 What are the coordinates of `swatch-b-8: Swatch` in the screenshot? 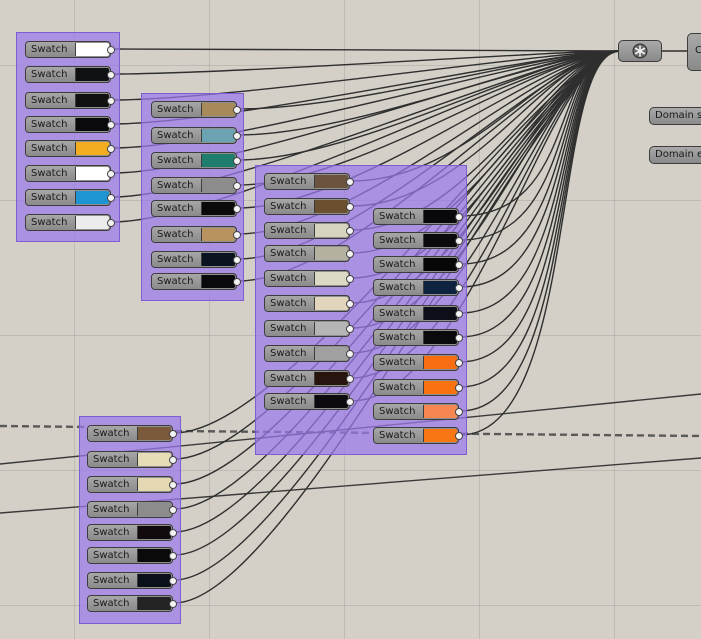 It's located at (196, 281).